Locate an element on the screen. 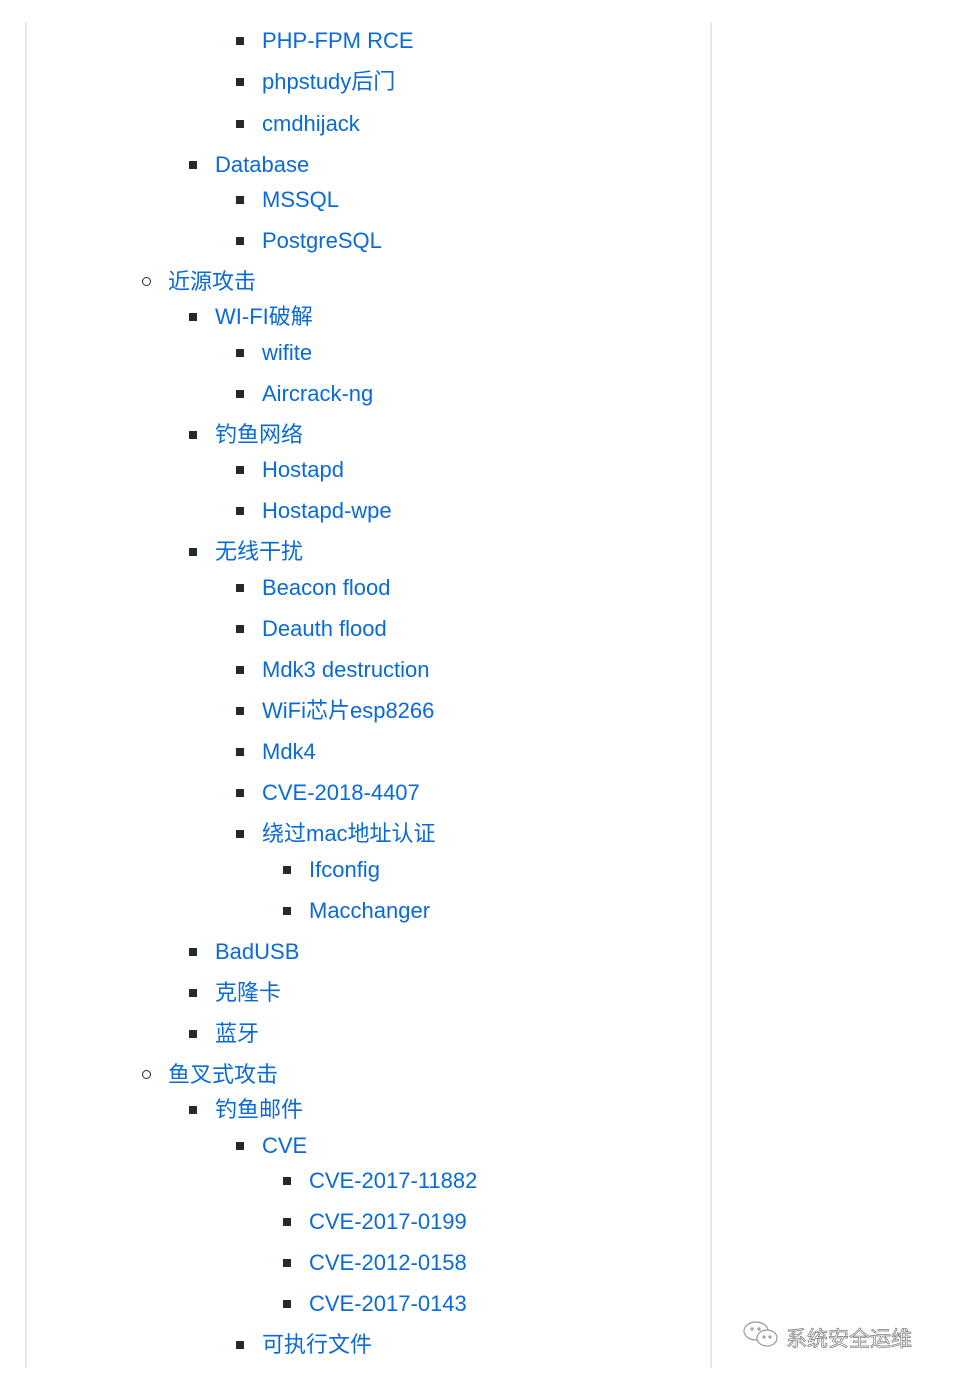  list-item-link: WiFi芯片esp8266 is located at coordinates (348, 711).